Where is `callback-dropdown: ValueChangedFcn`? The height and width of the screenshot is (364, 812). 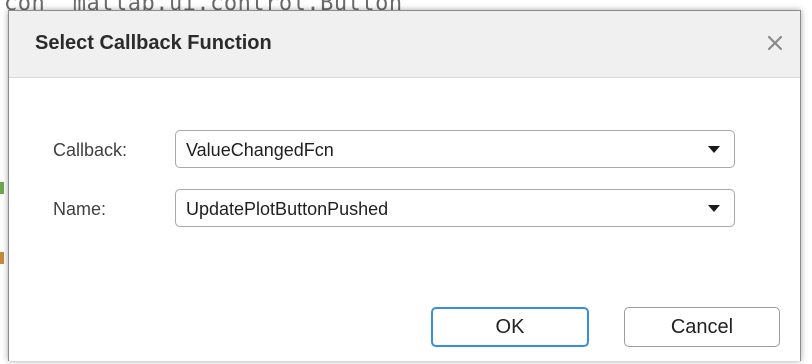 callback-dropdown: ValueChangedFcn is located at coordinates (455, 149).